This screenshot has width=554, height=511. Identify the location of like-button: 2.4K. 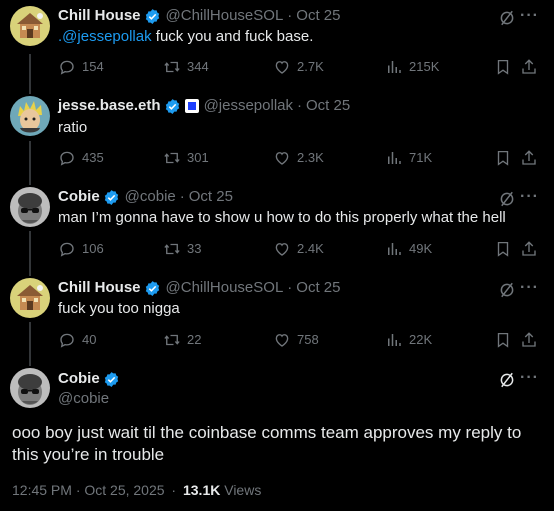
(298, 249).